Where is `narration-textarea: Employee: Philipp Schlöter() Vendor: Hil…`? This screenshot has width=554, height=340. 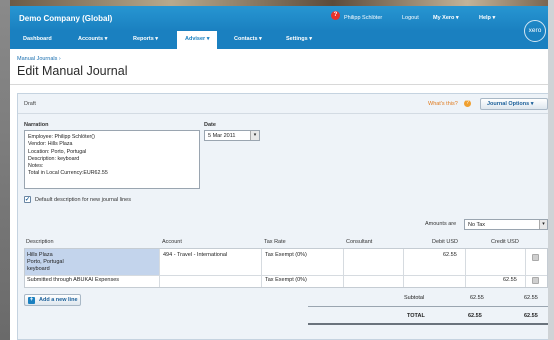 narration-textarea: Employee: Philipp Schlöter() Vendor: Hil… is located at coordinates (112, 159).